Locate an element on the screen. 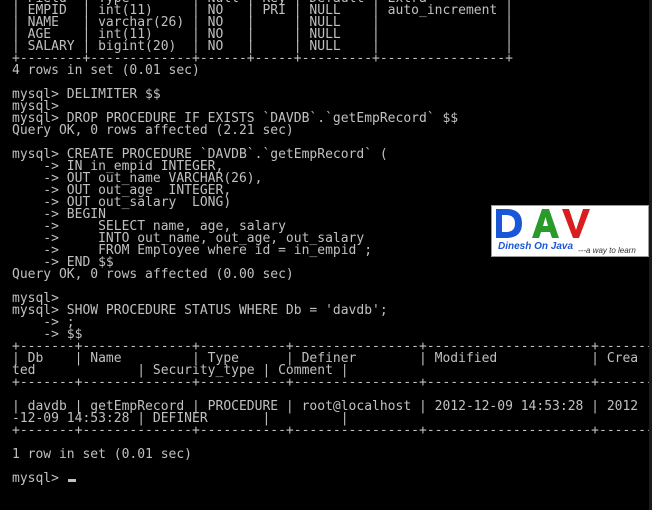  terminal-line: 1 row in set (0.01 sec) is located at coordinates (102, 454).